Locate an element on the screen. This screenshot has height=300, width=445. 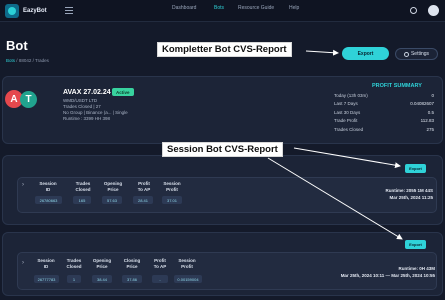
arrow-to-session2-export is located at coordinates (335, 198).